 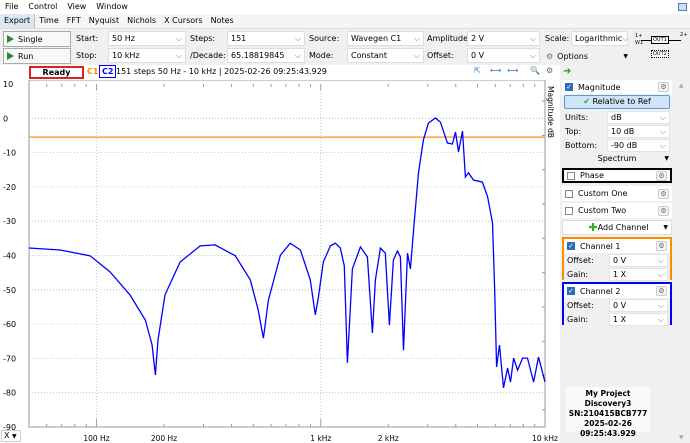 What do you see at coordinates (608, 393) in the screenshot?
I see `project-name: My Project` at bounding box center [608, 393].